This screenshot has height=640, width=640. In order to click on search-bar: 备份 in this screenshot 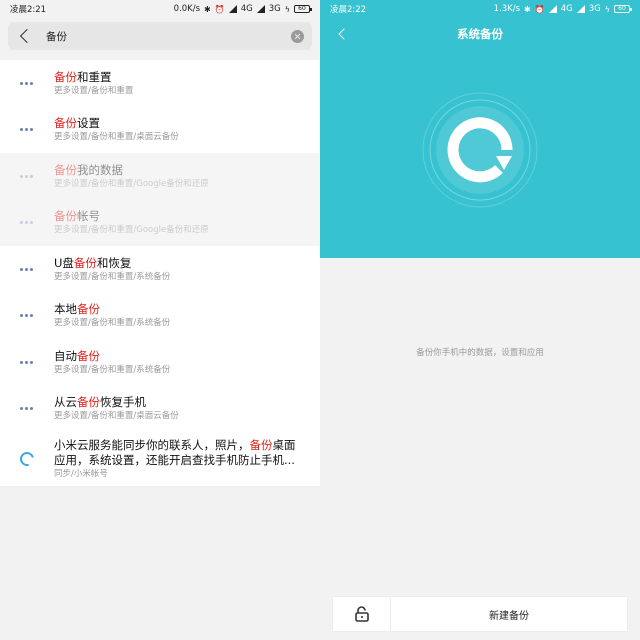, I will do `click(160, 36)`.